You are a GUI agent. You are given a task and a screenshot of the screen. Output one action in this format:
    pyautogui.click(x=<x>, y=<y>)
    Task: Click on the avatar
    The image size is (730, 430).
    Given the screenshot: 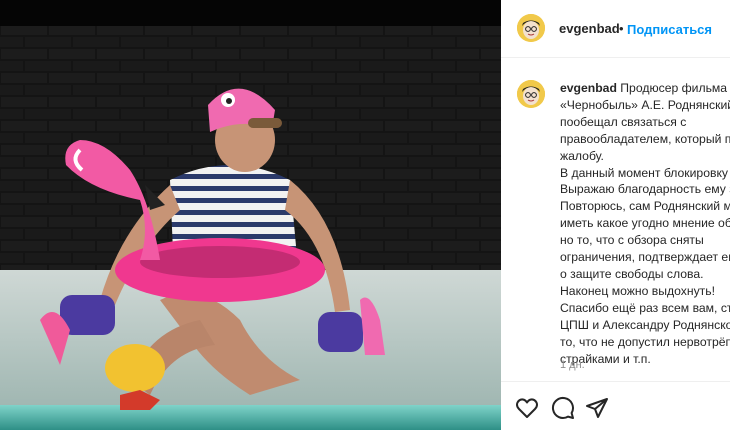 What is the action you would take?
    pyautogui.click(x=531, y=28)
    